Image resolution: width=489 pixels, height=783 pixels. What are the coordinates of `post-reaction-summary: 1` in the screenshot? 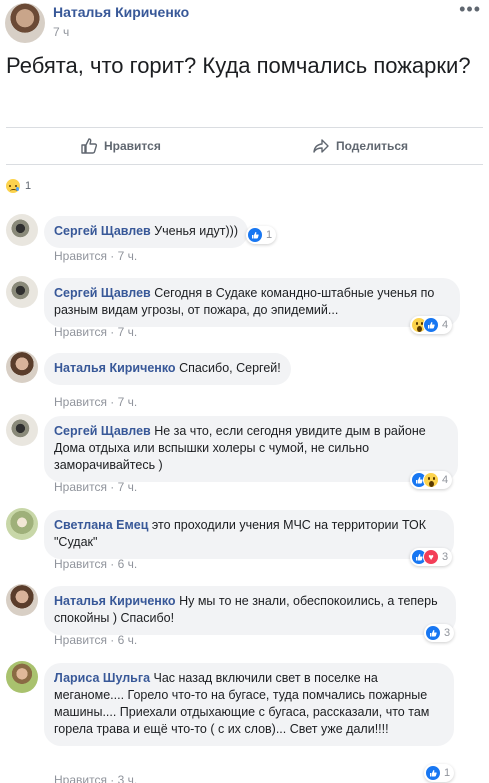 It's located at (18, 186).